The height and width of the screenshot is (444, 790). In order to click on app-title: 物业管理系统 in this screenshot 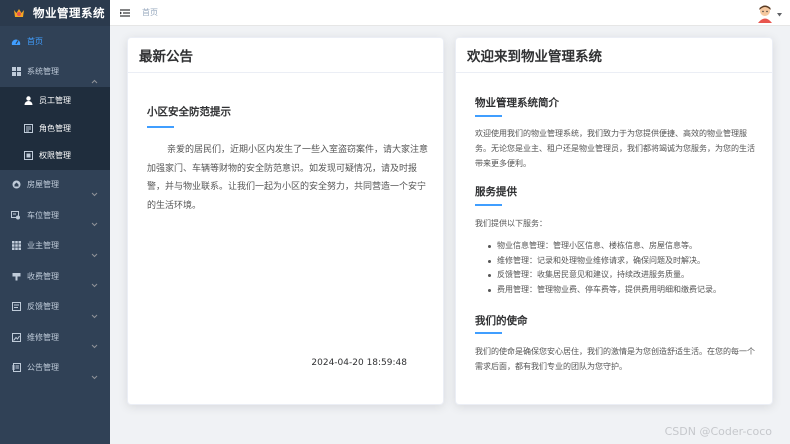, I will do `click(69, 13)`.